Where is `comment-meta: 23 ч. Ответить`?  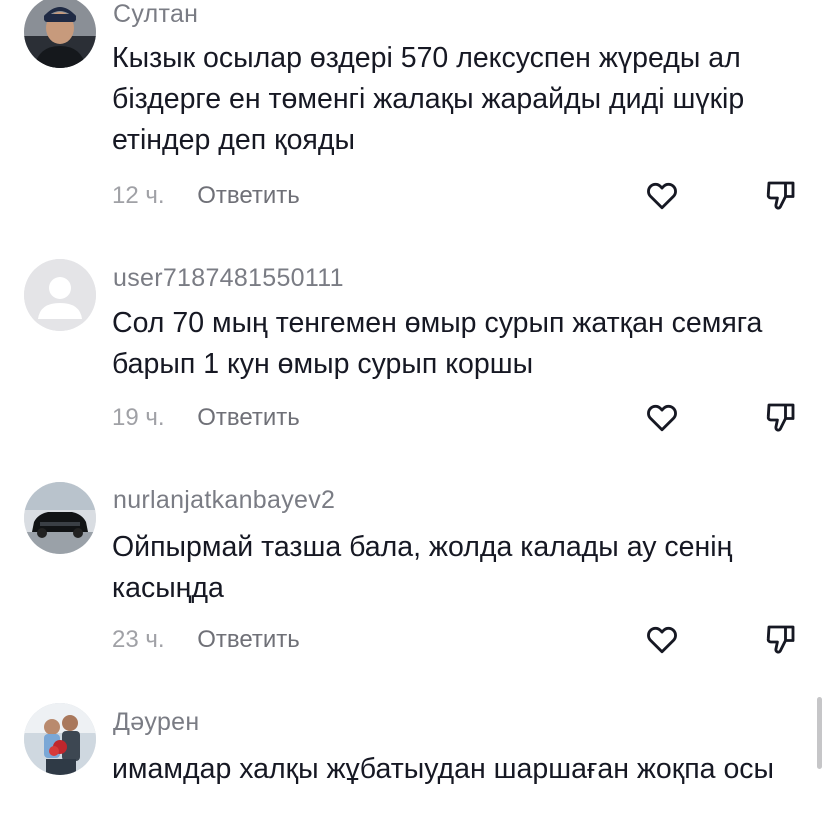
comment-meta: 23 ч. Ответить is located at coordinates (206, 640).